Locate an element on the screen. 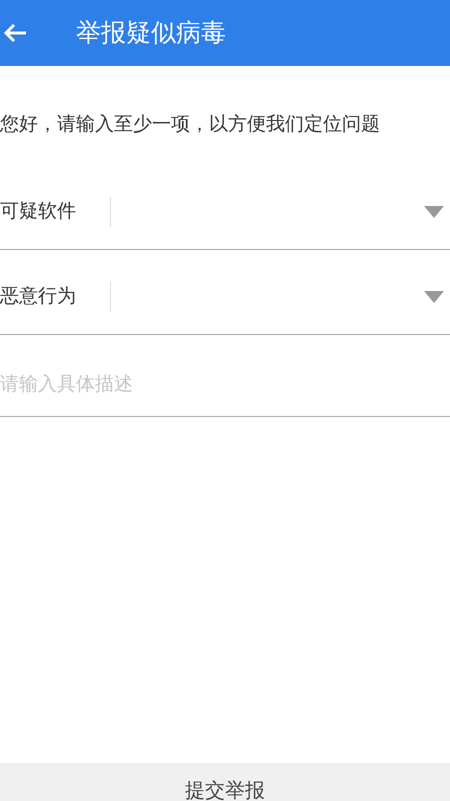 The width and height of the screenshot is (450, 801). description-field: 请输入具体描述 is located at coordinates (225, 375).